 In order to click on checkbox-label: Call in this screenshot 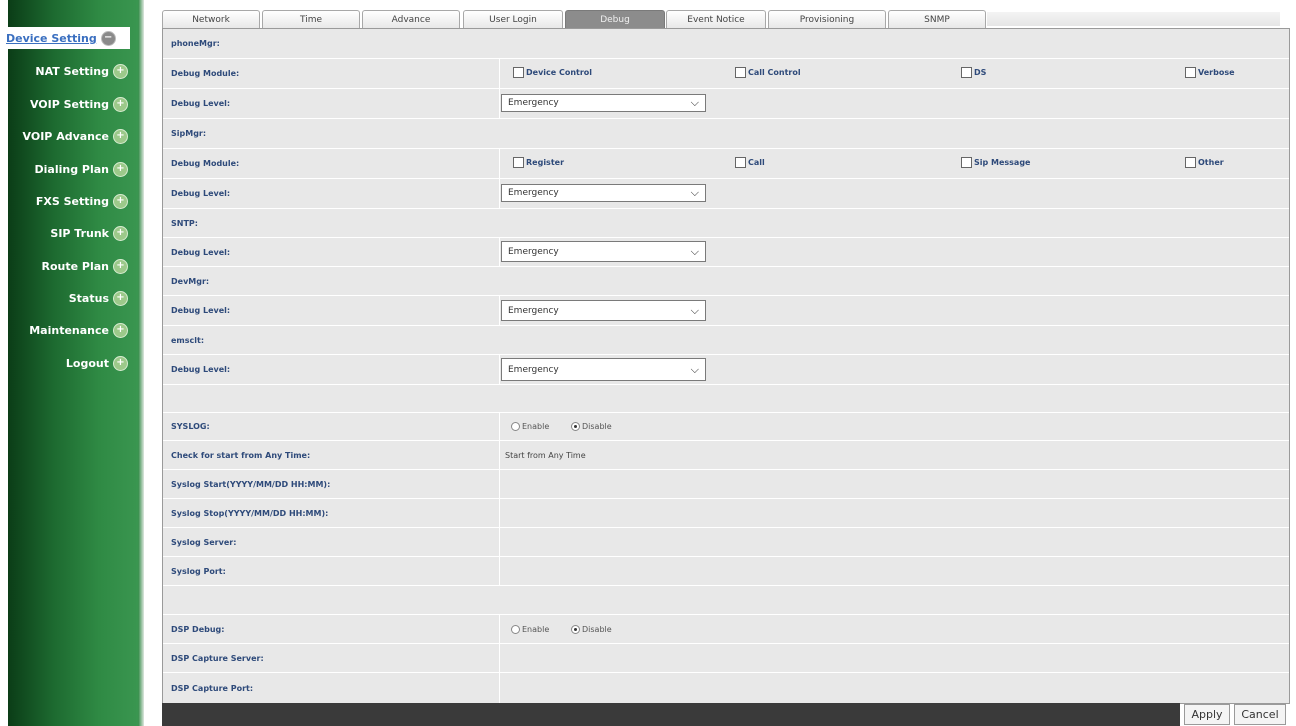, I will do `click(756, 162)`.